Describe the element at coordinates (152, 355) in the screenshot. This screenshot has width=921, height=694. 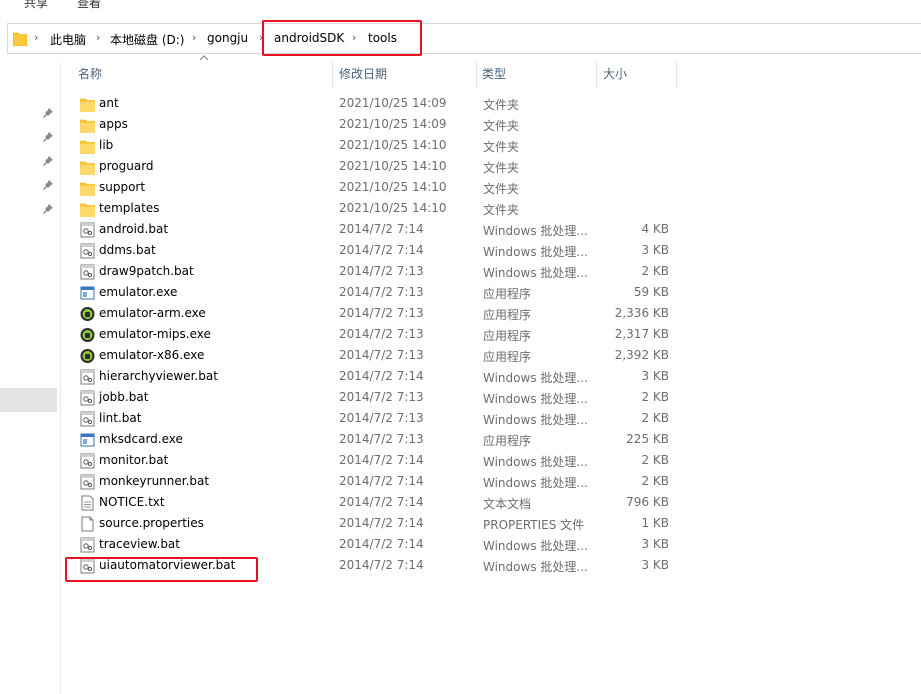
I see `file-name: emulator-x86.exe` at that location.